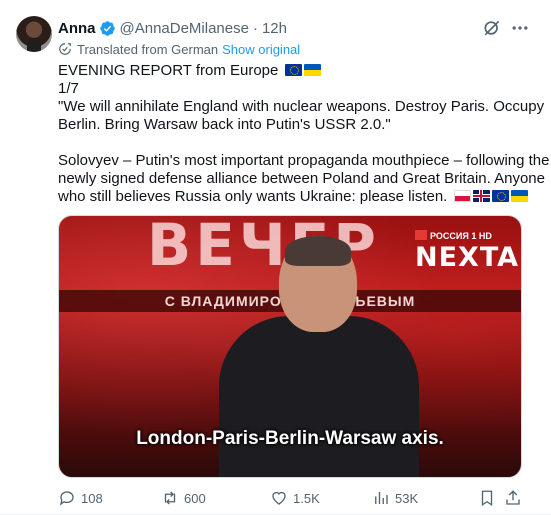 The height and width of the screenshot is (515, 551). I want to click on tweet-text-line: EVENING REPORT from Europe, so click(294, 71).